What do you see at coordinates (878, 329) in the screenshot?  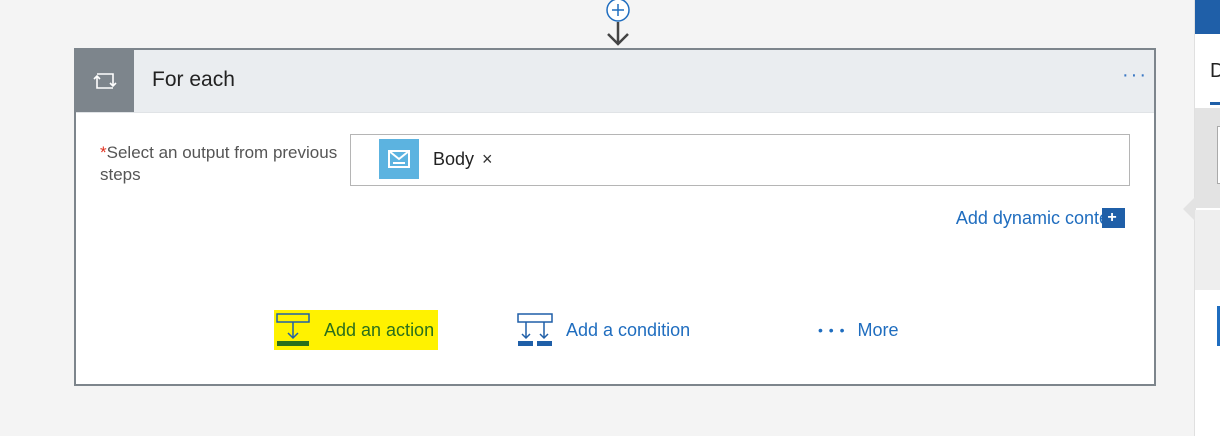 I see `more-label: More` at bounding box center [878, 329].